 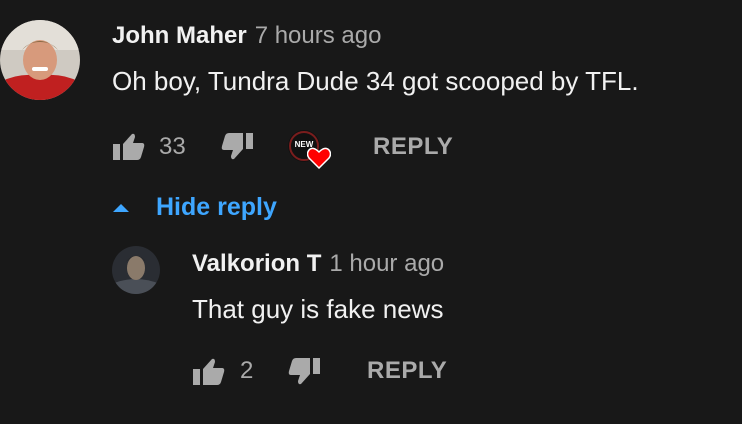 What do you see at coordinates (121, 207) in the screenshot?
I see `caret-up-icon` at bounding box center [121, 207].